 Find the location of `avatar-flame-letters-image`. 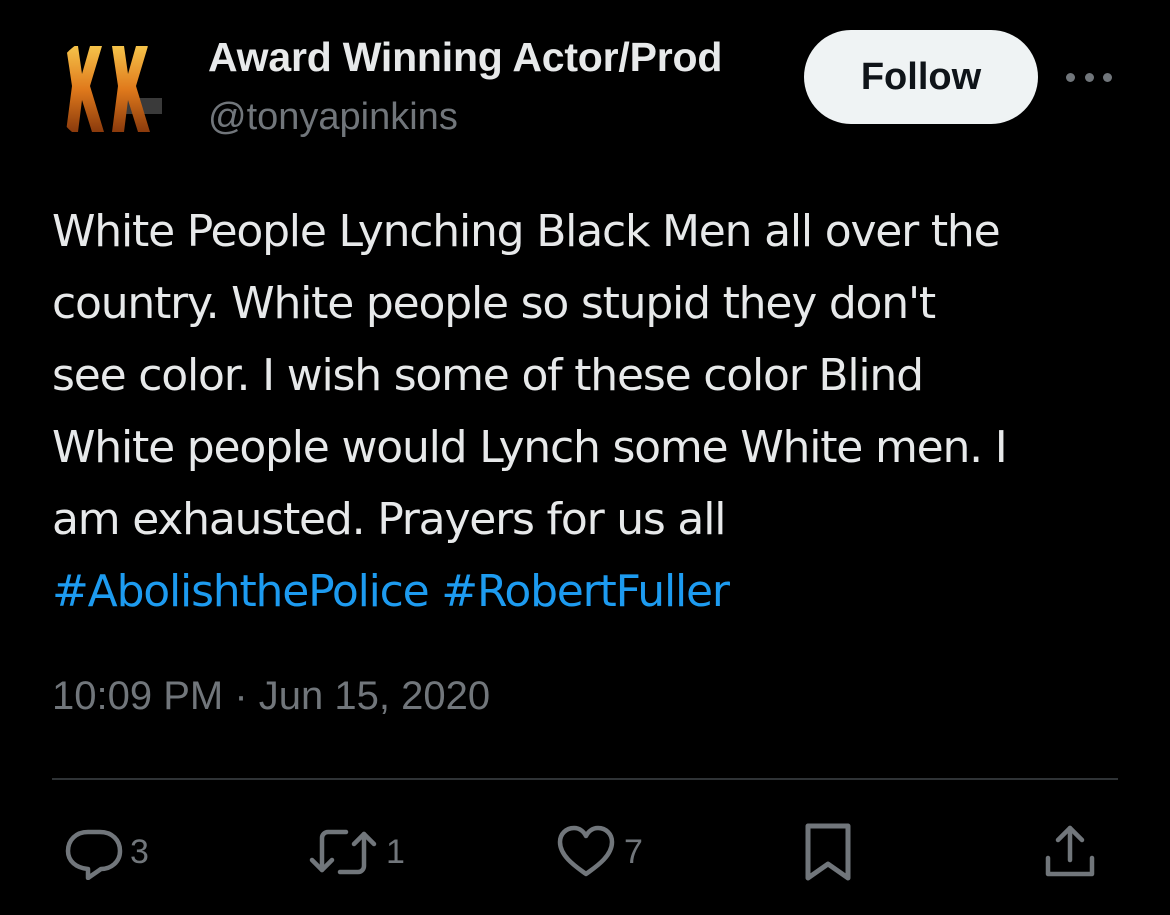

avatar-flame-letters-image is located at coordinates (111, 90).